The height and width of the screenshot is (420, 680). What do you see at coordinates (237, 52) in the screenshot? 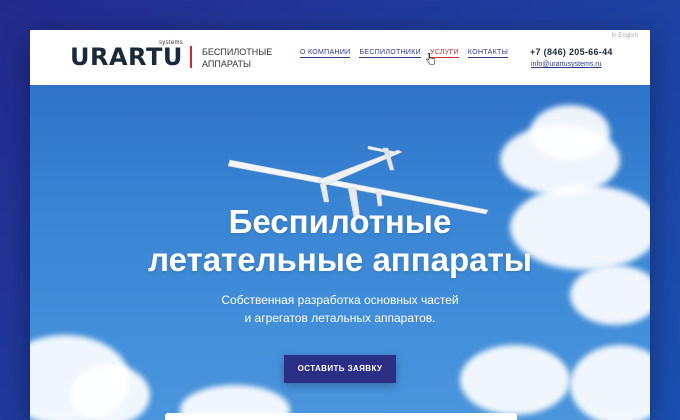
I see `tagline-line-1: БЕСПИЛОТНЫЕ` at bounding box center [237, 52].